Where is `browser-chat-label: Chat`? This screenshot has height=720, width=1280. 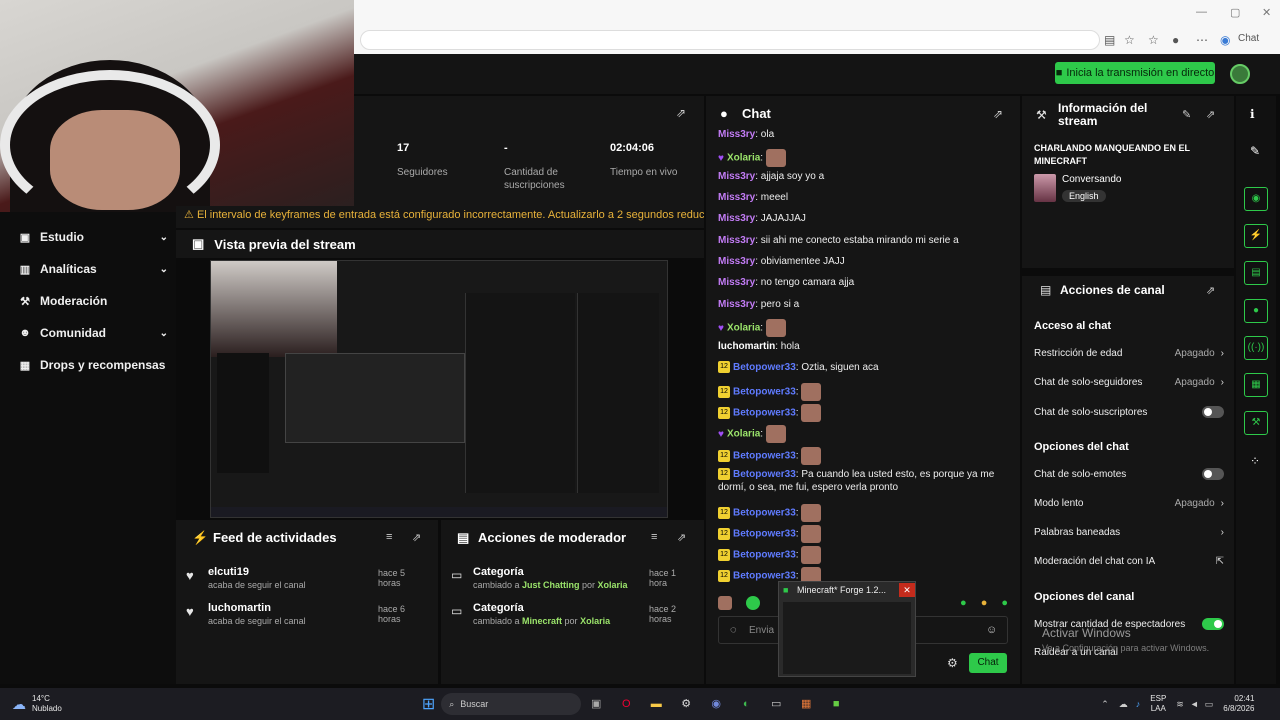 browser-chat-label: Chat is located at coordinates (1248, 38).